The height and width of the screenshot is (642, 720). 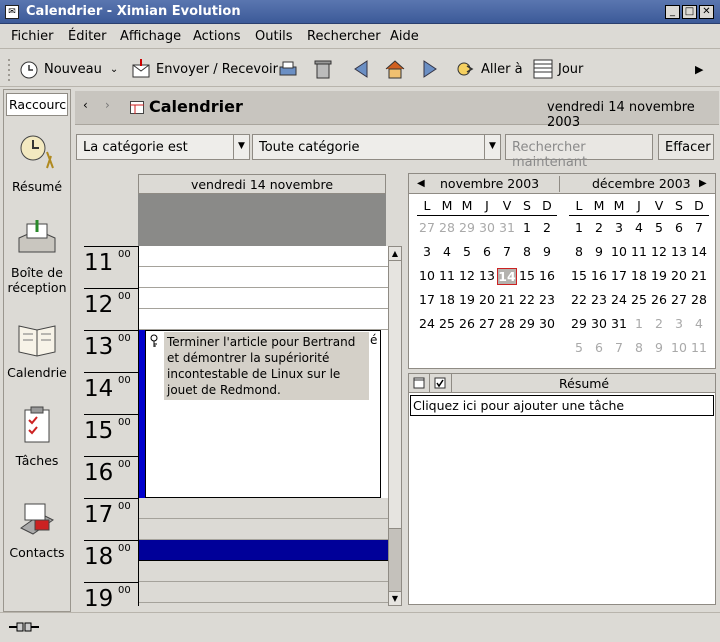 I want to click on shortcut-summary: Résumé, so click(x=37, y=163).